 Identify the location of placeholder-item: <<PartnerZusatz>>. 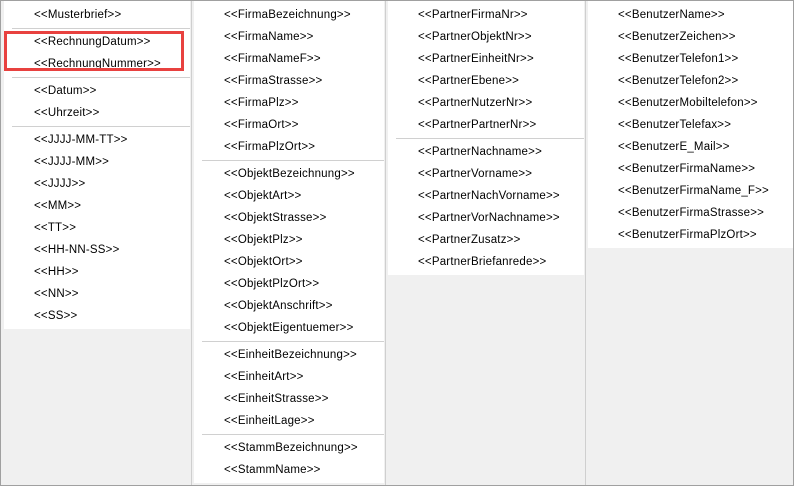
(486, 240).